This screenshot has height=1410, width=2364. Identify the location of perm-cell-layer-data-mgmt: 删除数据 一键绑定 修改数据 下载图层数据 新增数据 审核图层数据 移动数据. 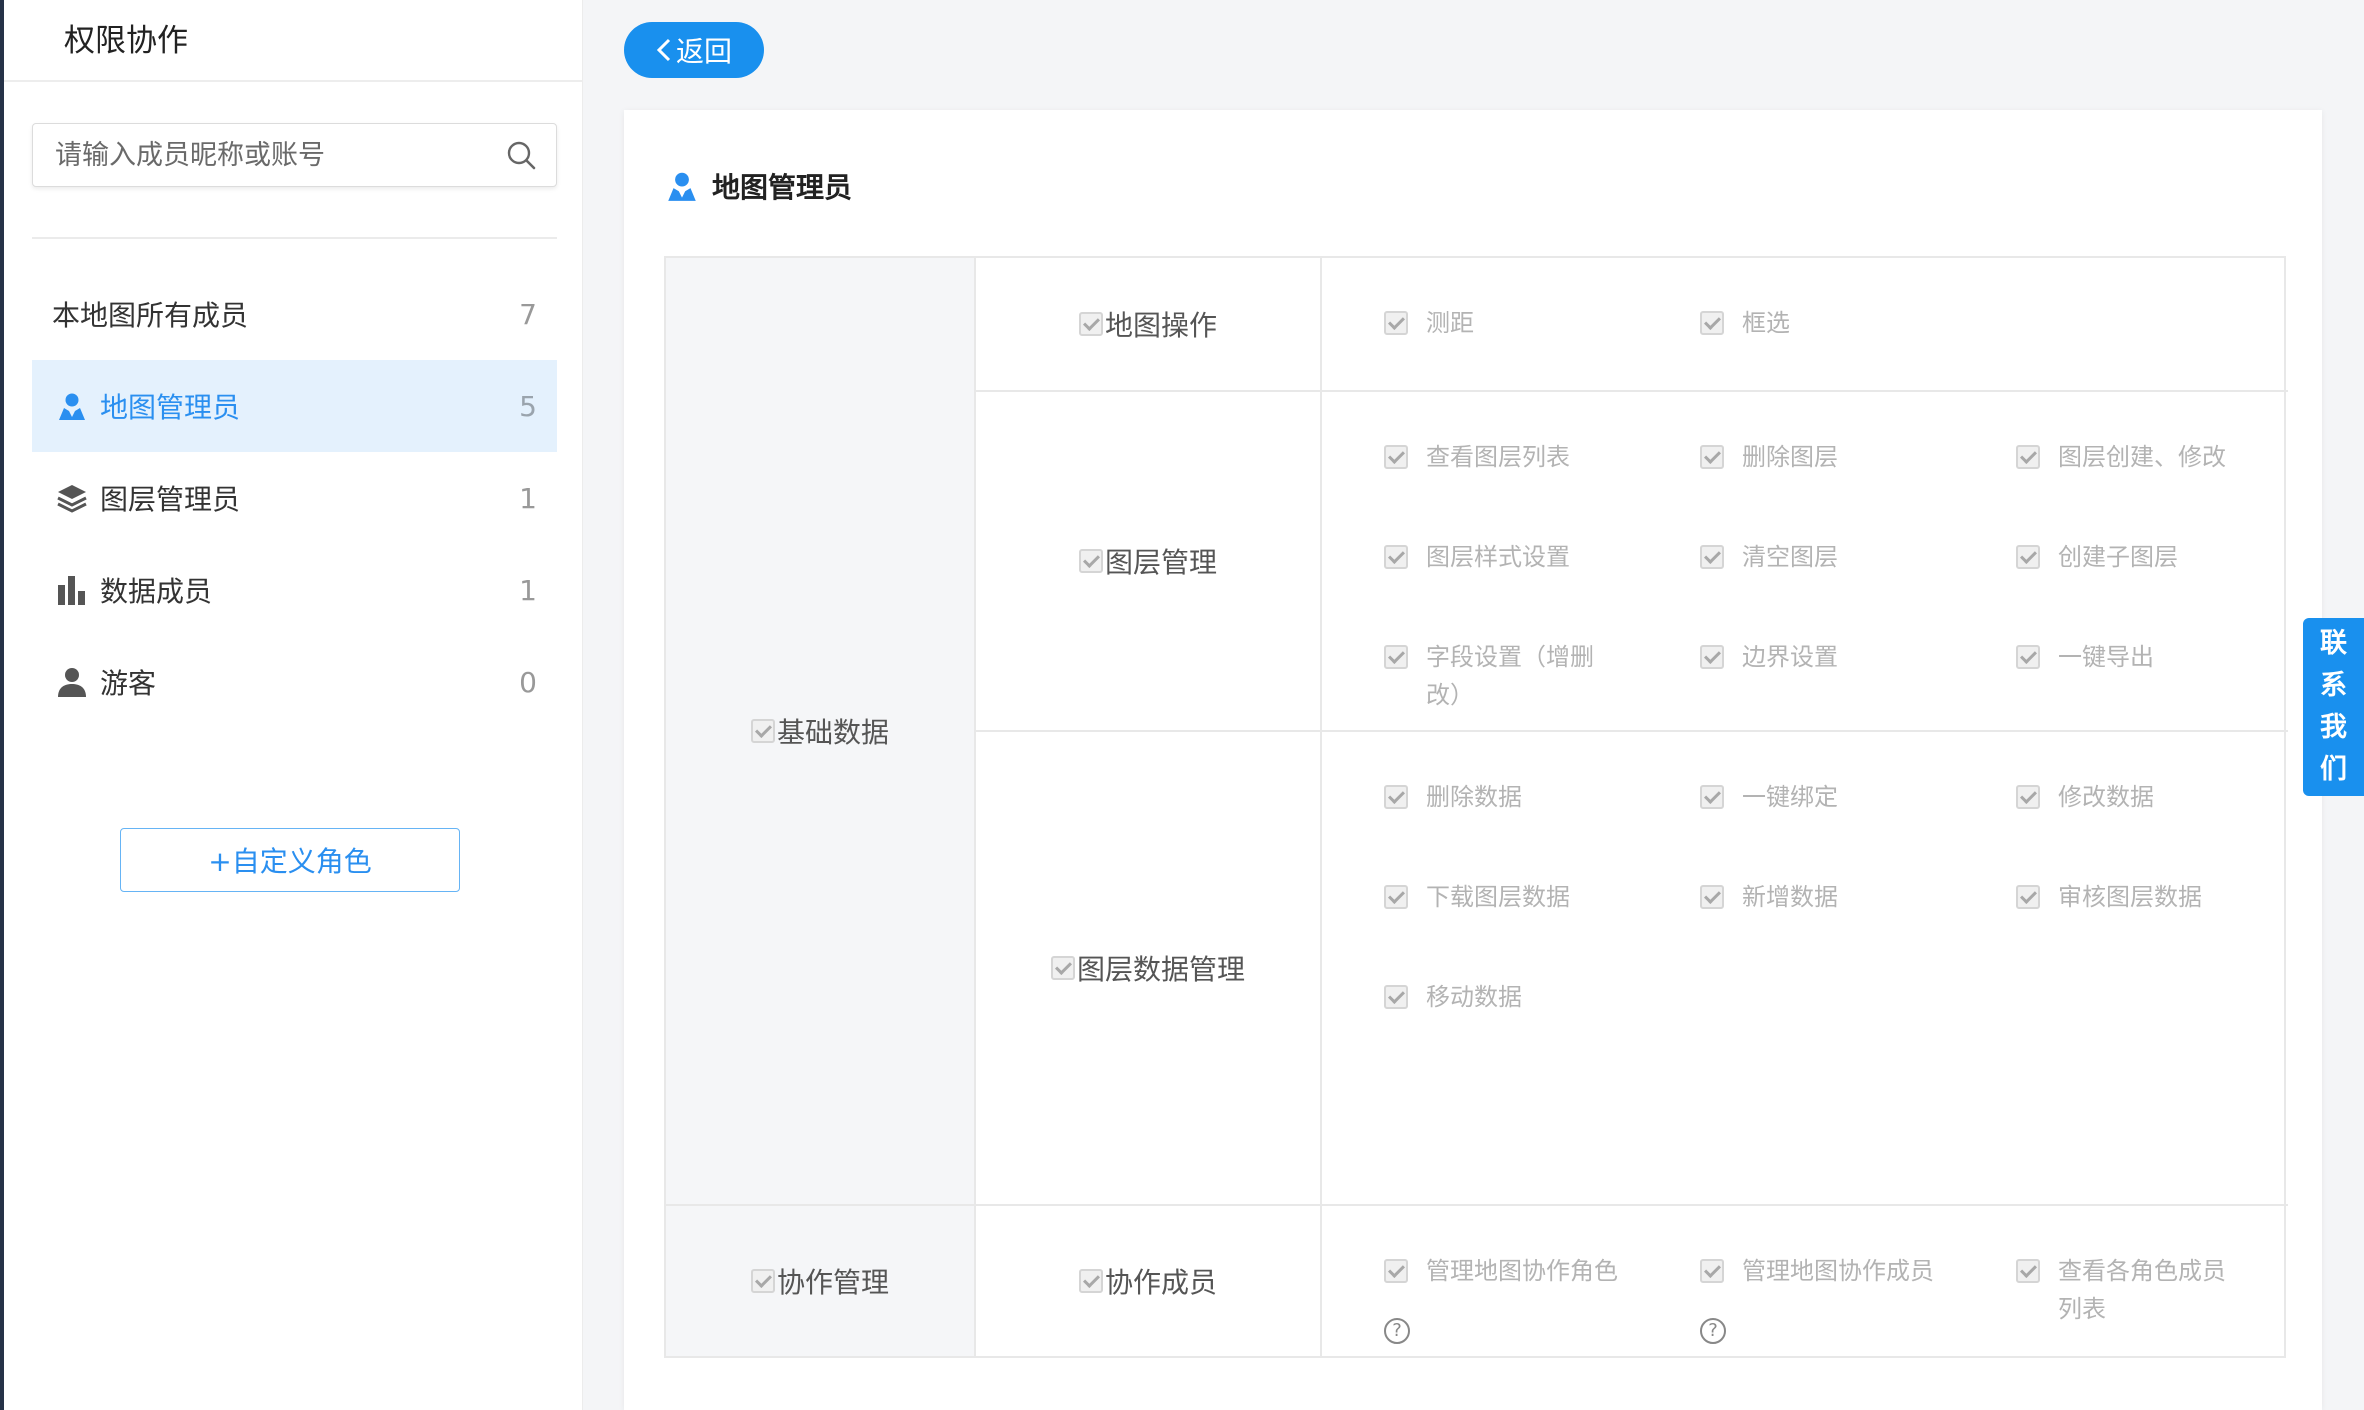
(1805, 969).